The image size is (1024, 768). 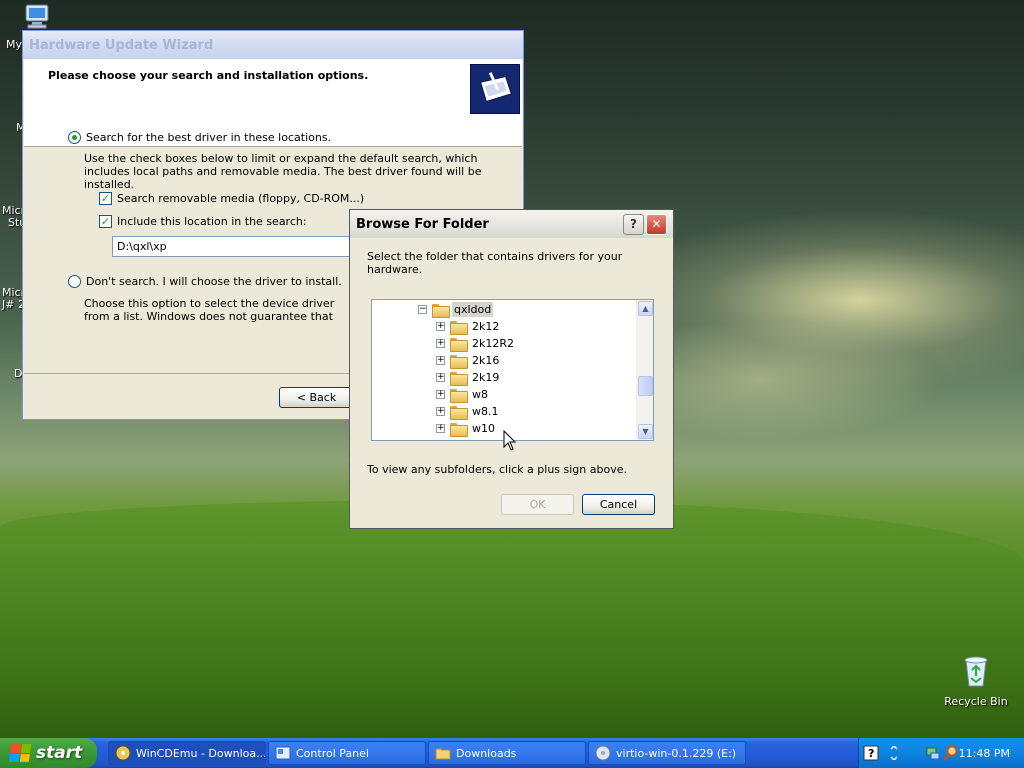 I want to click on wizard-title: Hardware Update Wizard, so click(x=121, y=45).